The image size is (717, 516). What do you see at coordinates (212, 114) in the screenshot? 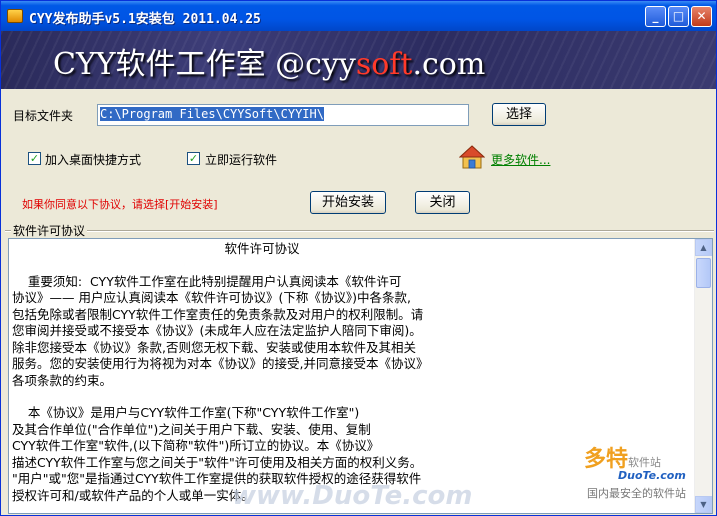
I see `target-folder-value: C:\Program Files\CYYSoft\CYYIH\` at bounding box center [212, 114].